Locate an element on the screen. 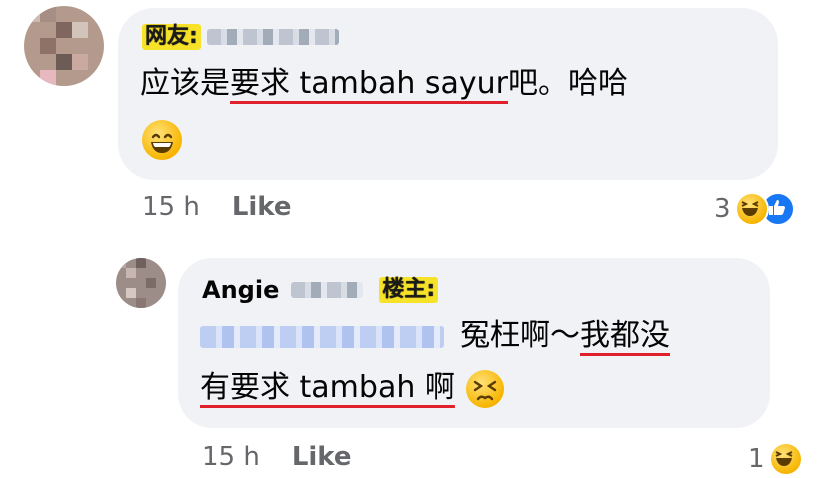 This screenshot has width=828, height=478. reaction-summary: 1 is located at coordinates (775, 459).